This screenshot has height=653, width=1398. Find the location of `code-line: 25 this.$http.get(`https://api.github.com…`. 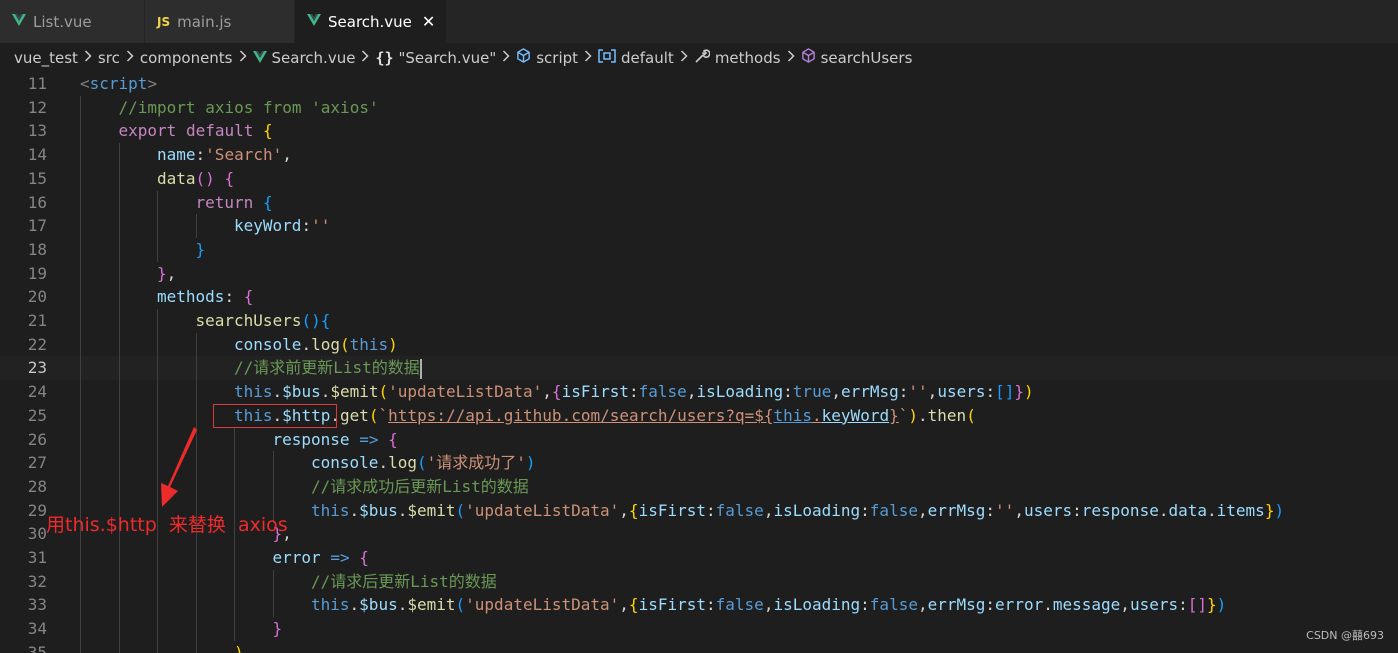

code-line: 25 this.$http.get(`https://api.github.com… is located at coordinates (699, 415).